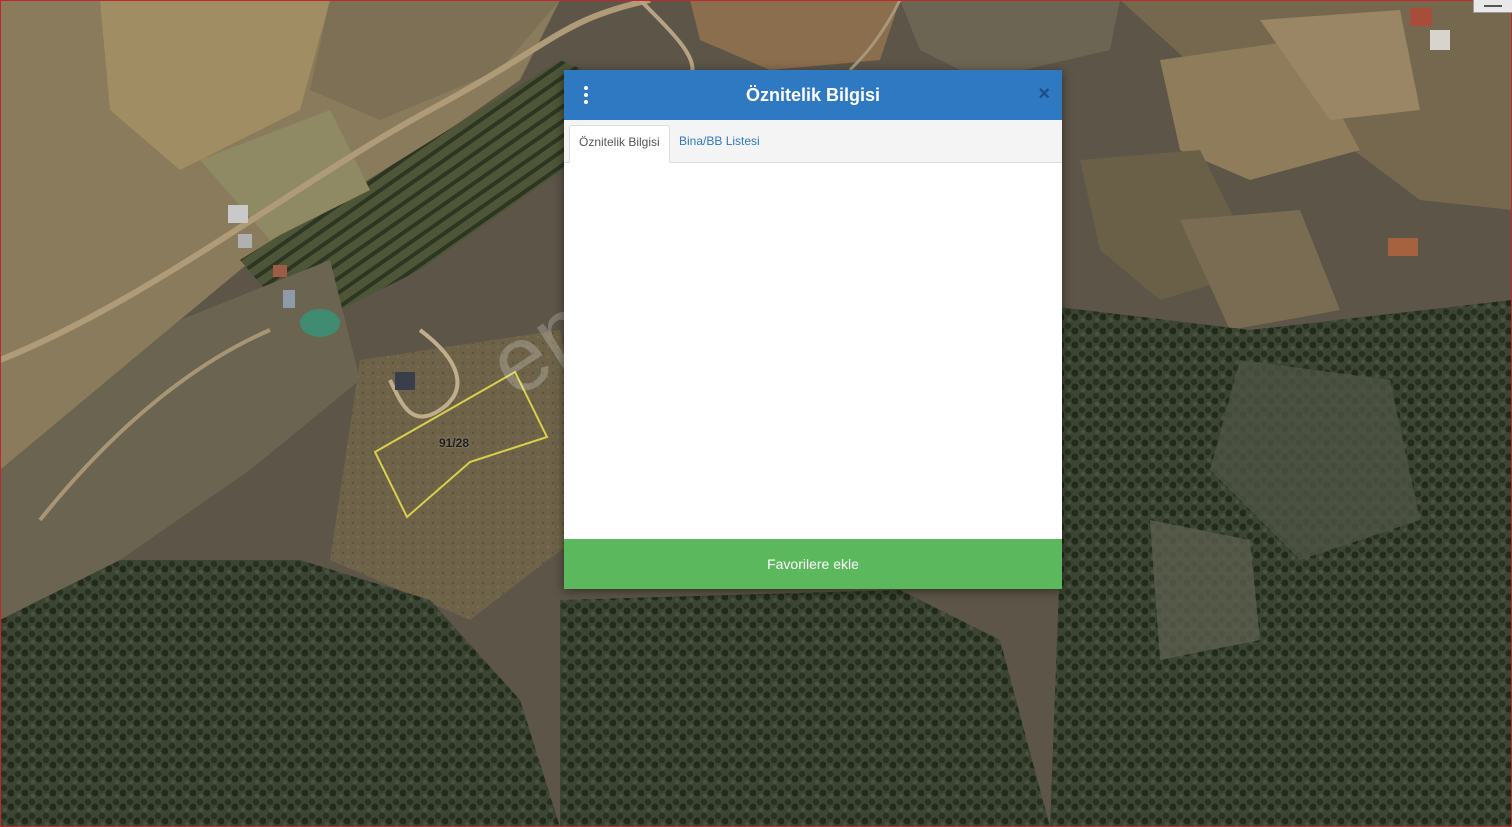 This screenshot has width=1512, height=827. I want to click on tab-building-list: Bina/BB Listesi, so click(719, 143).